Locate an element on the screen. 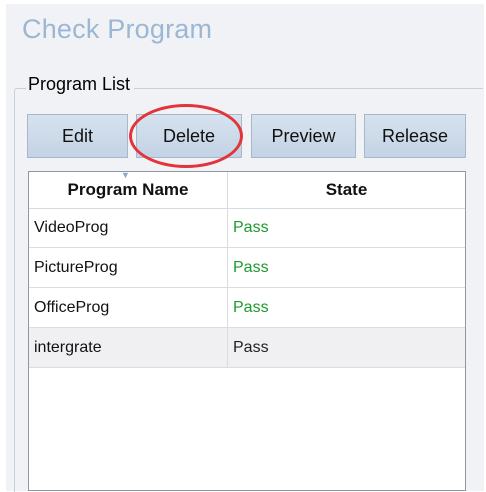  table-row: VideoProg Pass is located at coordinates (247, 228).